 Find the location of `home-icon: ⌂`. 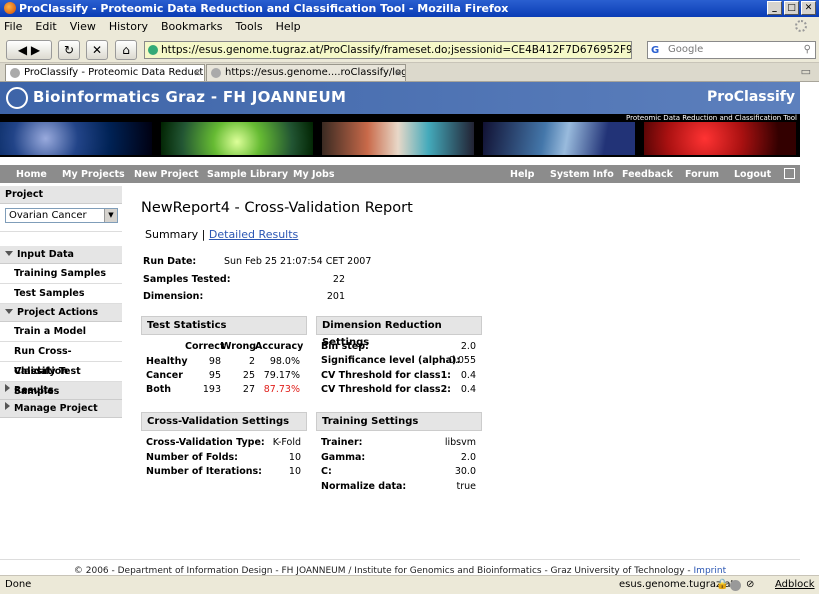

home-icon: ⌂ is located at coordinates (126, 50).